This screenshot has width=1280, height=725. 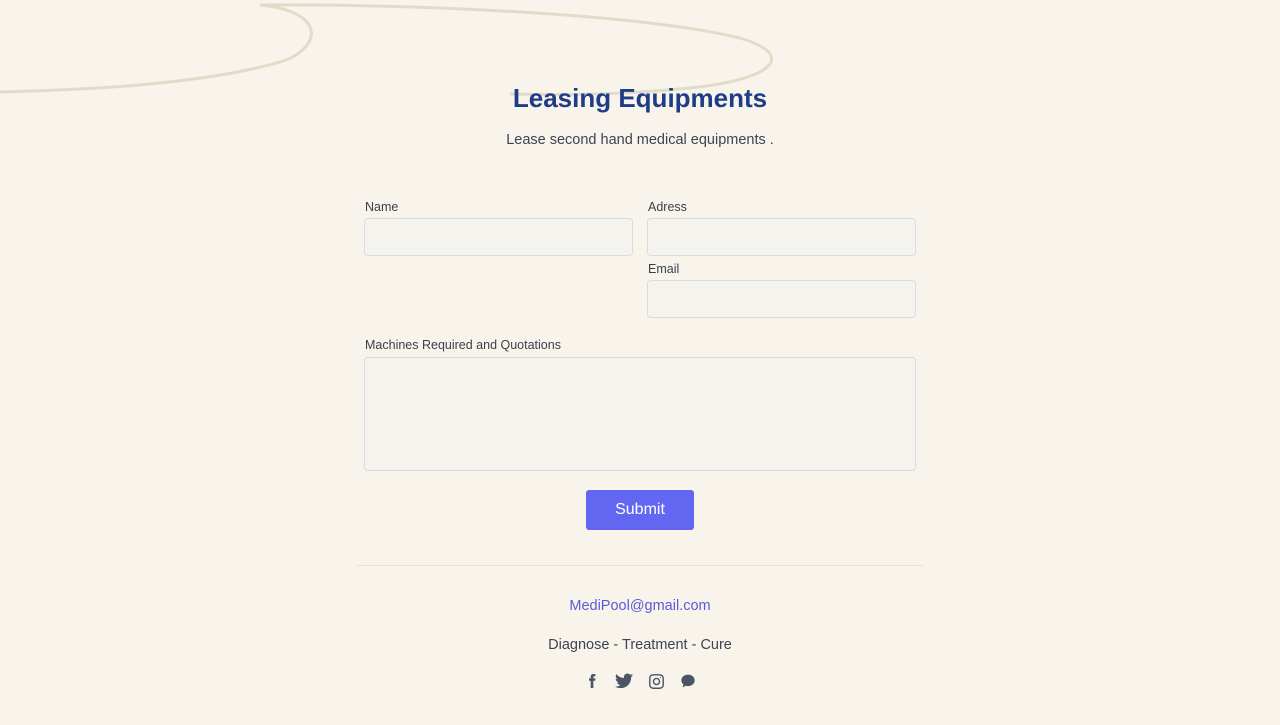 What do you see at coordinates (640, 414) in the screenshot?
I see `machines-textarea` at bounding box center [640, 414].